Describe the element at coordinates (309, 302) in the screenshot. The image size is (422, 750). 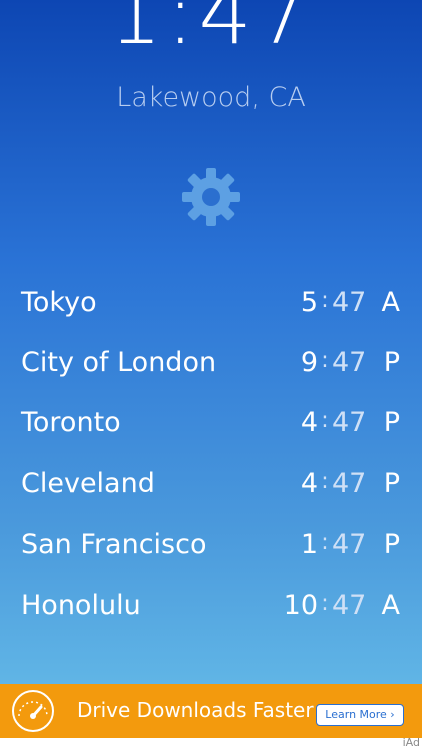
I see `city-hour: 5` at that location.